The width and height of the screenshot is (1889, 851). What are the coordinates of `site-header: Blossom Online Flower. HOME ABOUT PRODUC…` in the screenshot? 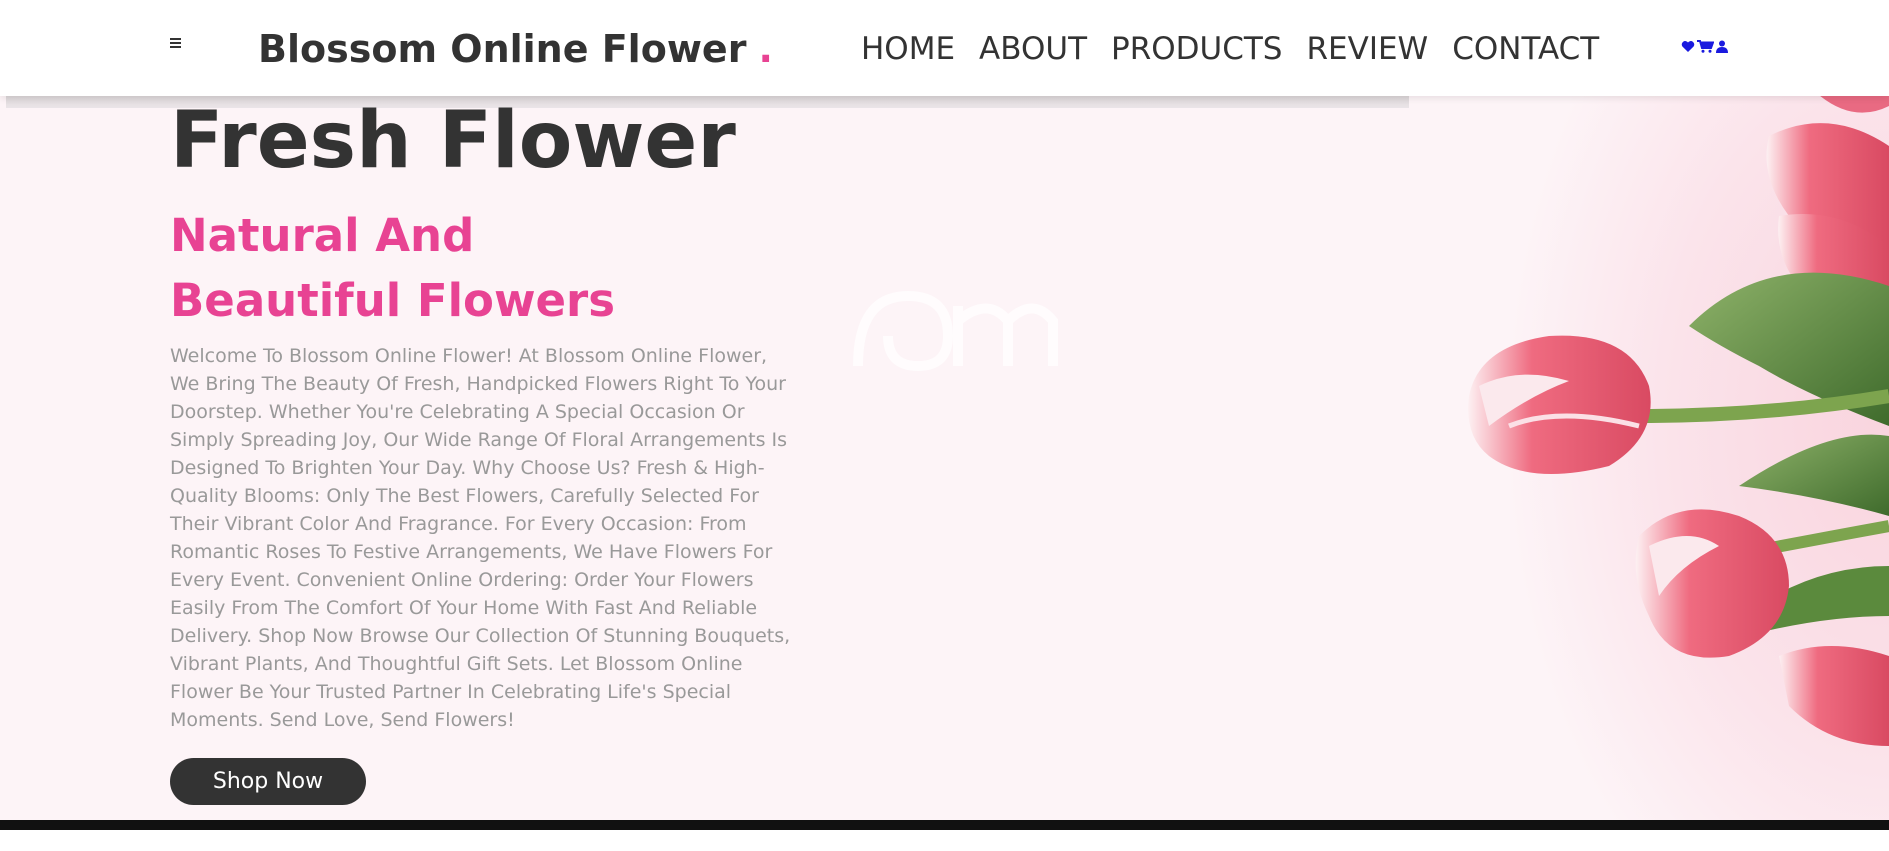 It's located at (944, 48).